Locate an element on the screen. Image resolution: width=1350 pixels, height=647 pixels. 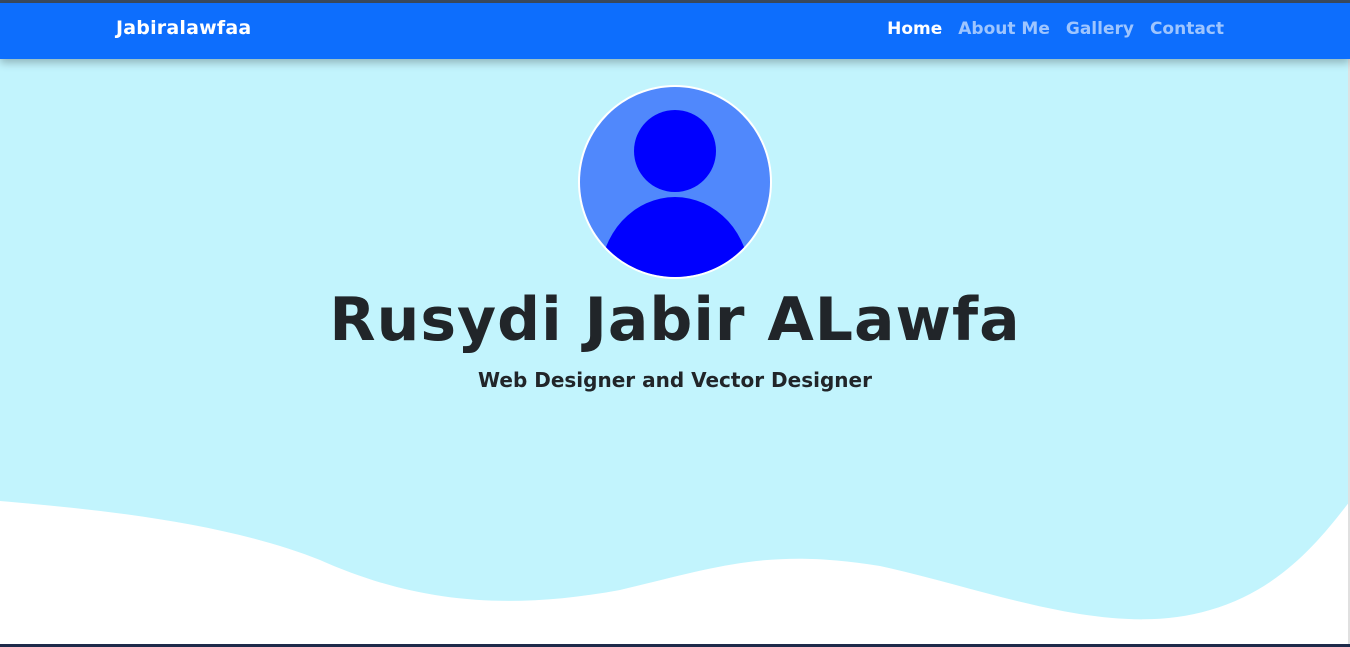
user-avatar-icon is located at coordinates (675, 182).